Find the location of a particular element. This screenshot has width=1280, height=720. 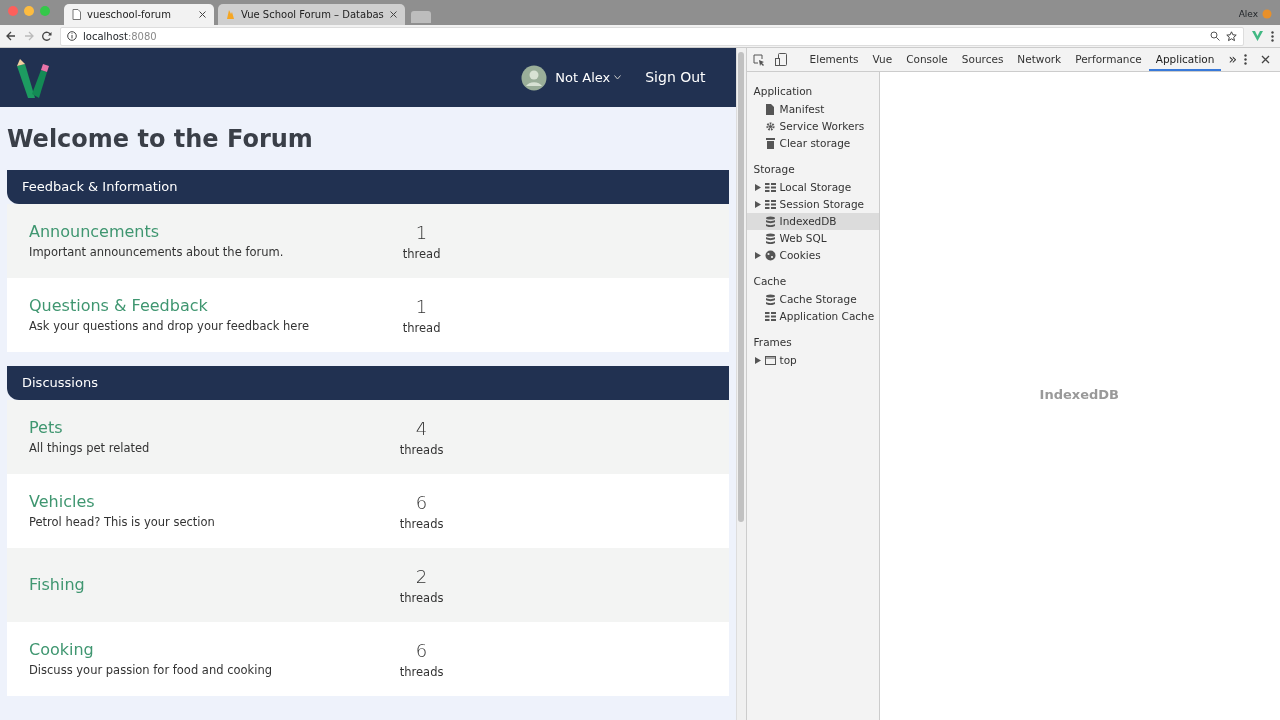

sidebar-section-title: Frames is located at coordinates (772, 342).